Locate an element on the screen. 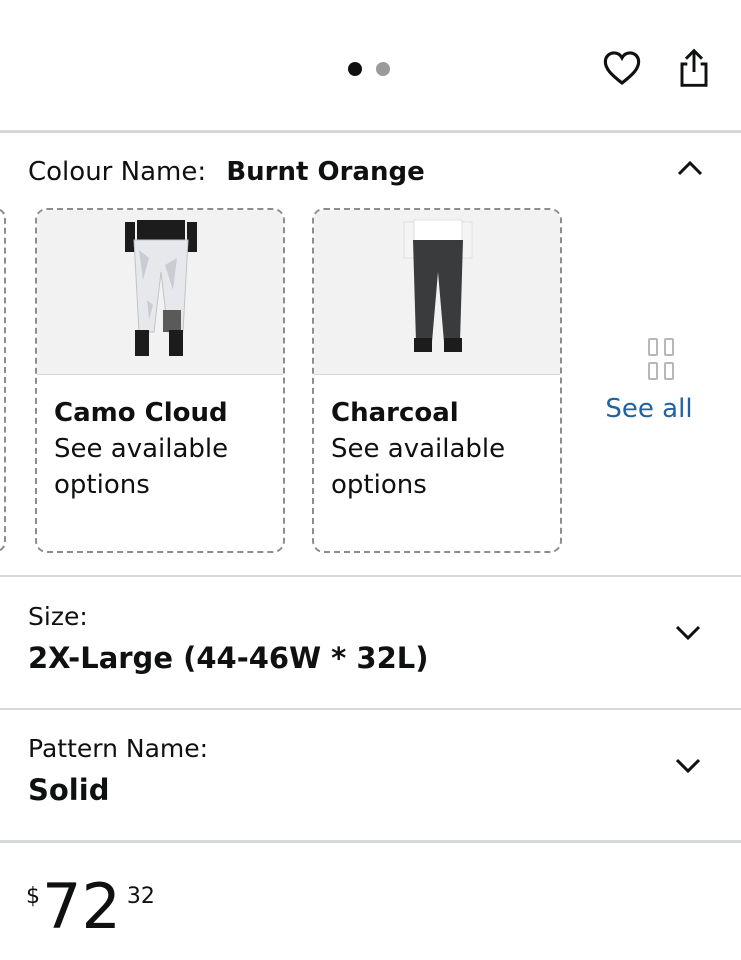  swatch-partial is located at coordinates (3, 380).